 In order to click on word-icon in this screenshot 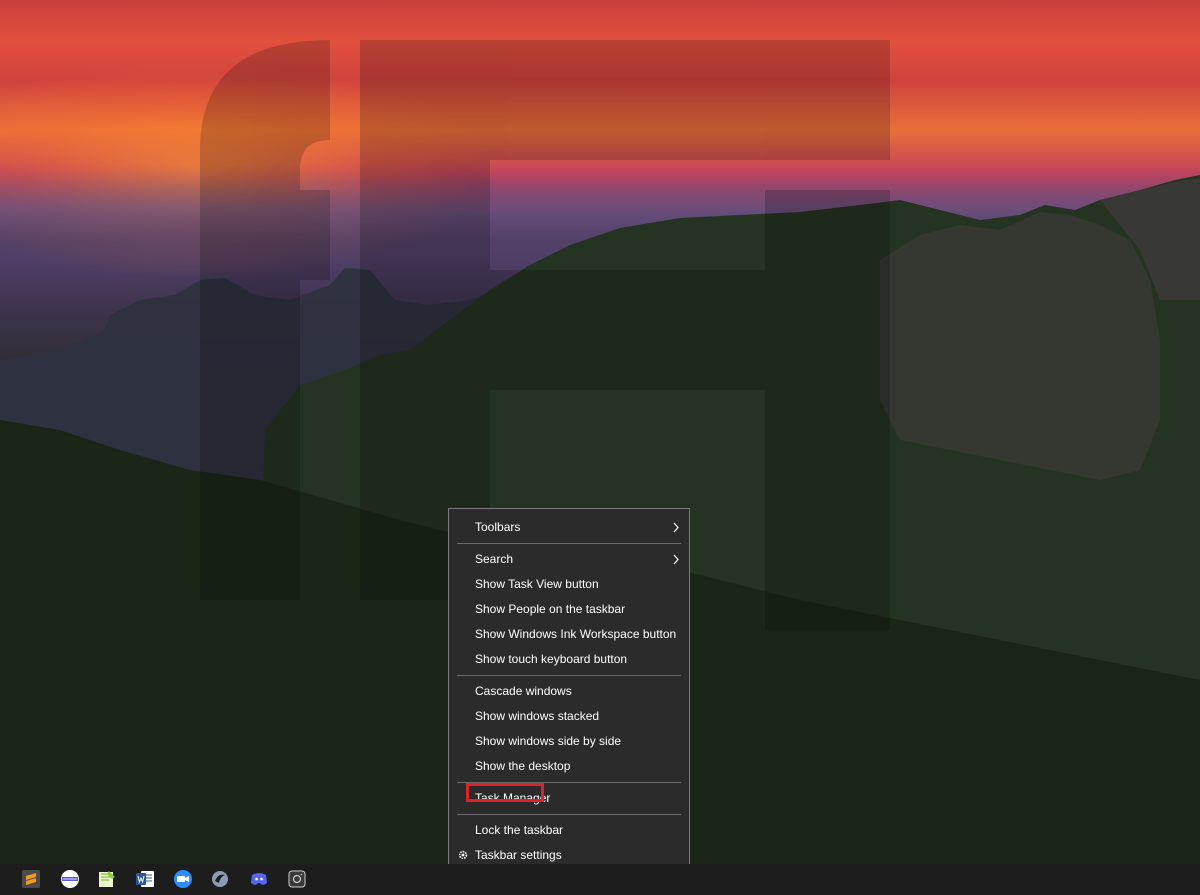, I will do `click(145, 879)`.